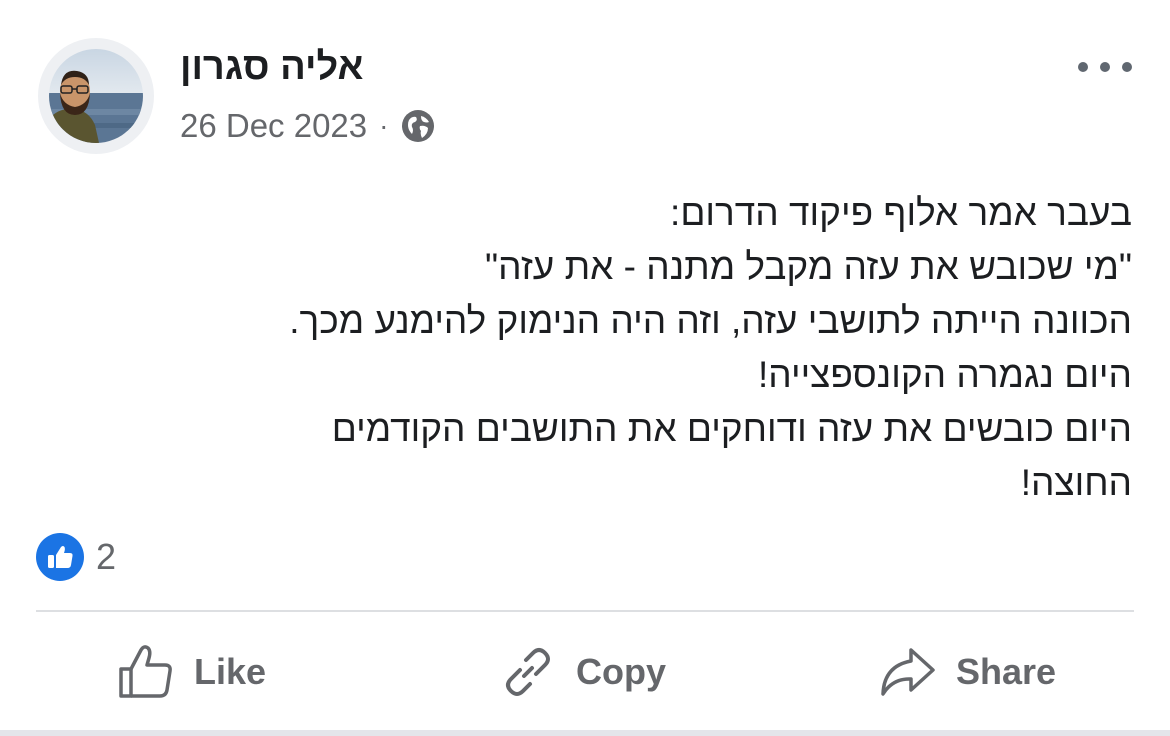 The width and height of the screenshot is (1170, 736). I want to click on share-button: Share, so click(967, 672).